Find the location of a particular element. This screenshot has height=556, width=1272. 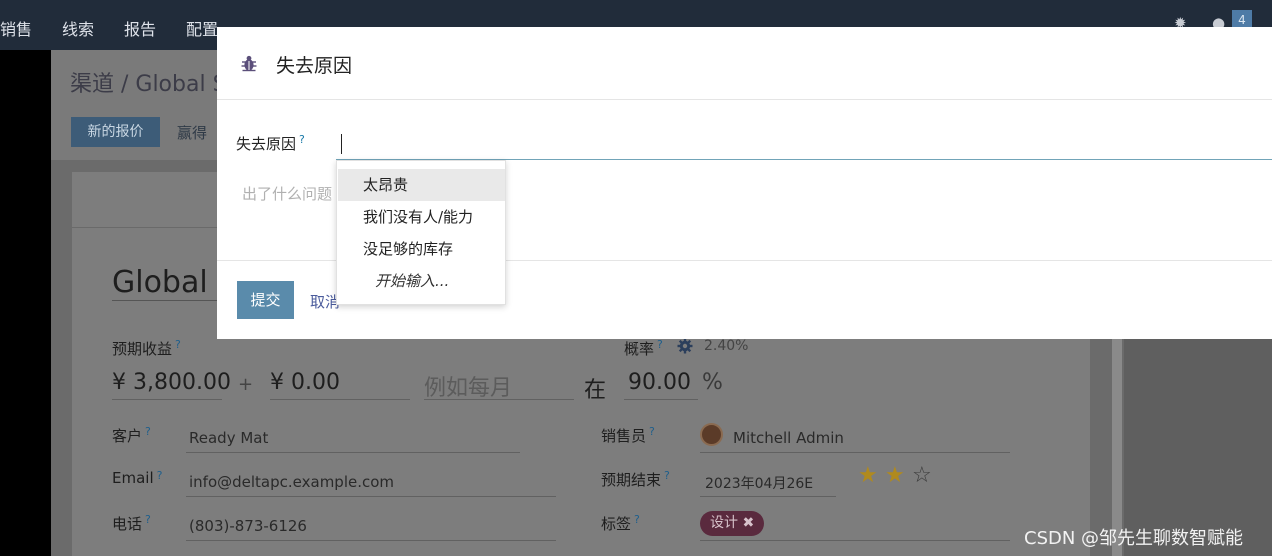

recurring-plan-placeholder: 例如每月 is located at coordinates (468, 386).